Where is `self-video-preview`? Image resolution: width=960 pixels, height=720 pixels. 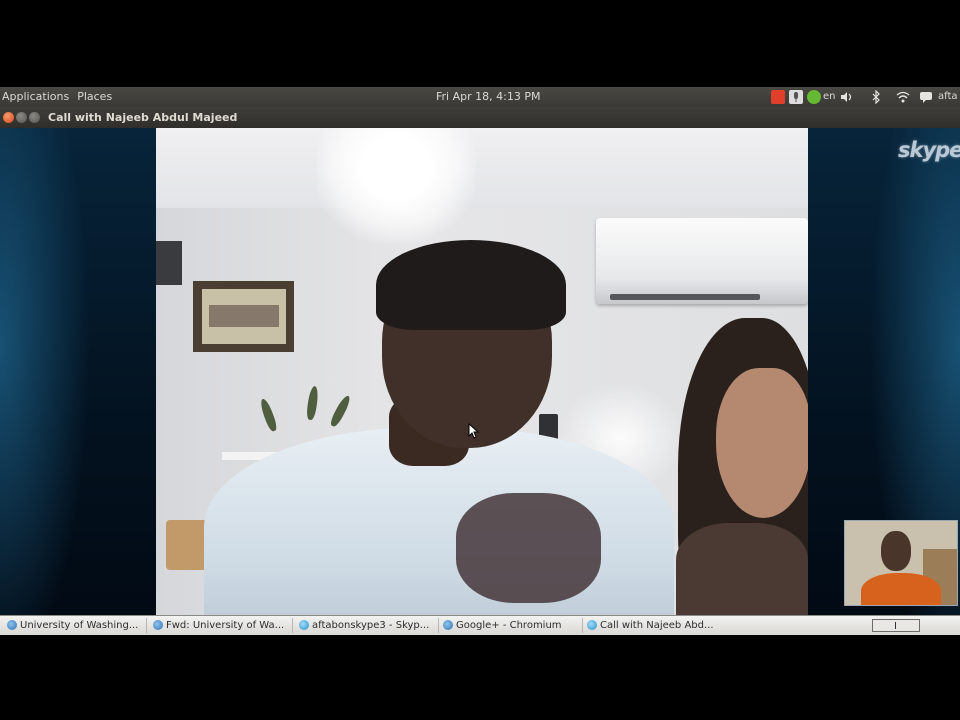 self-video-preview is located at coordinates (901, 563).